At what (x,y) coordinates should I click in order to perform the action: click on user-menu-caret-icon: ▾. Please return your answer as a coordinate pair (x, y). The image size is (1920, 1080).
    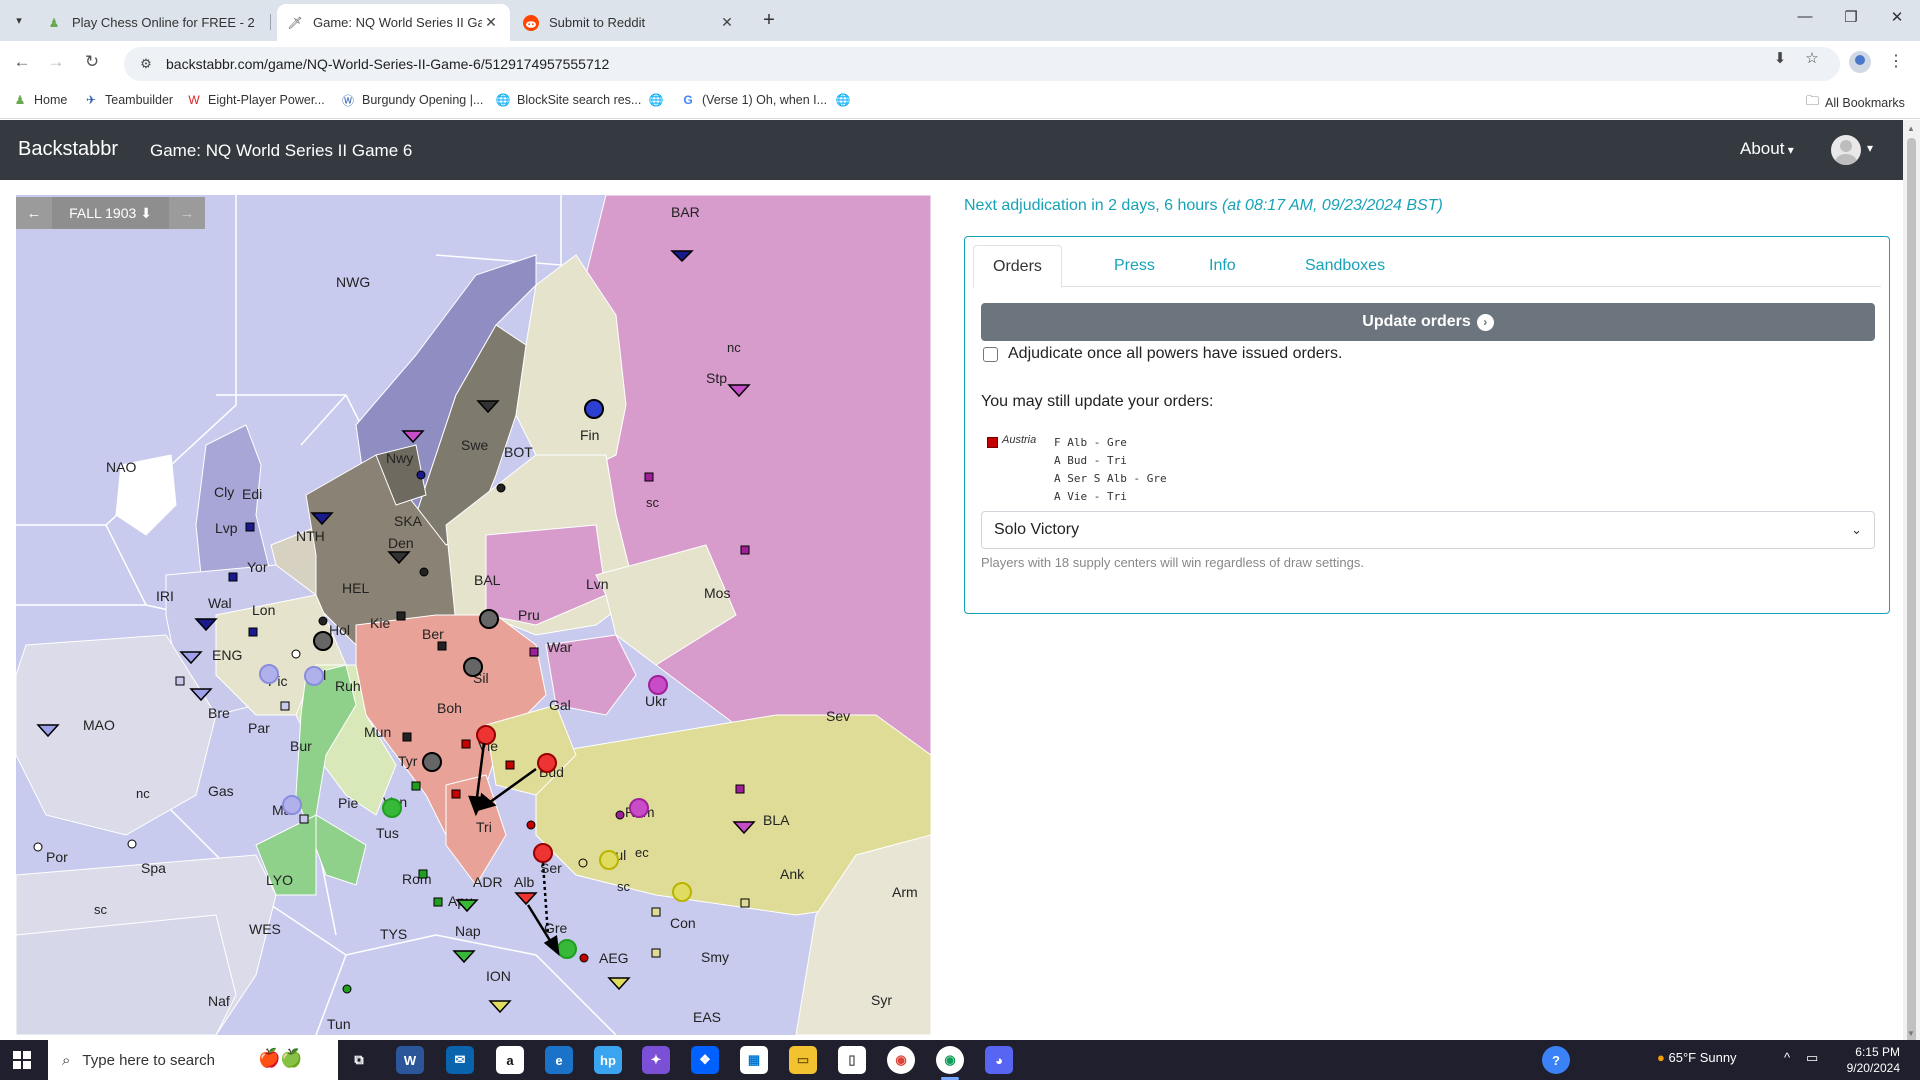
    Looking at the image, I should click on (1870, 148).